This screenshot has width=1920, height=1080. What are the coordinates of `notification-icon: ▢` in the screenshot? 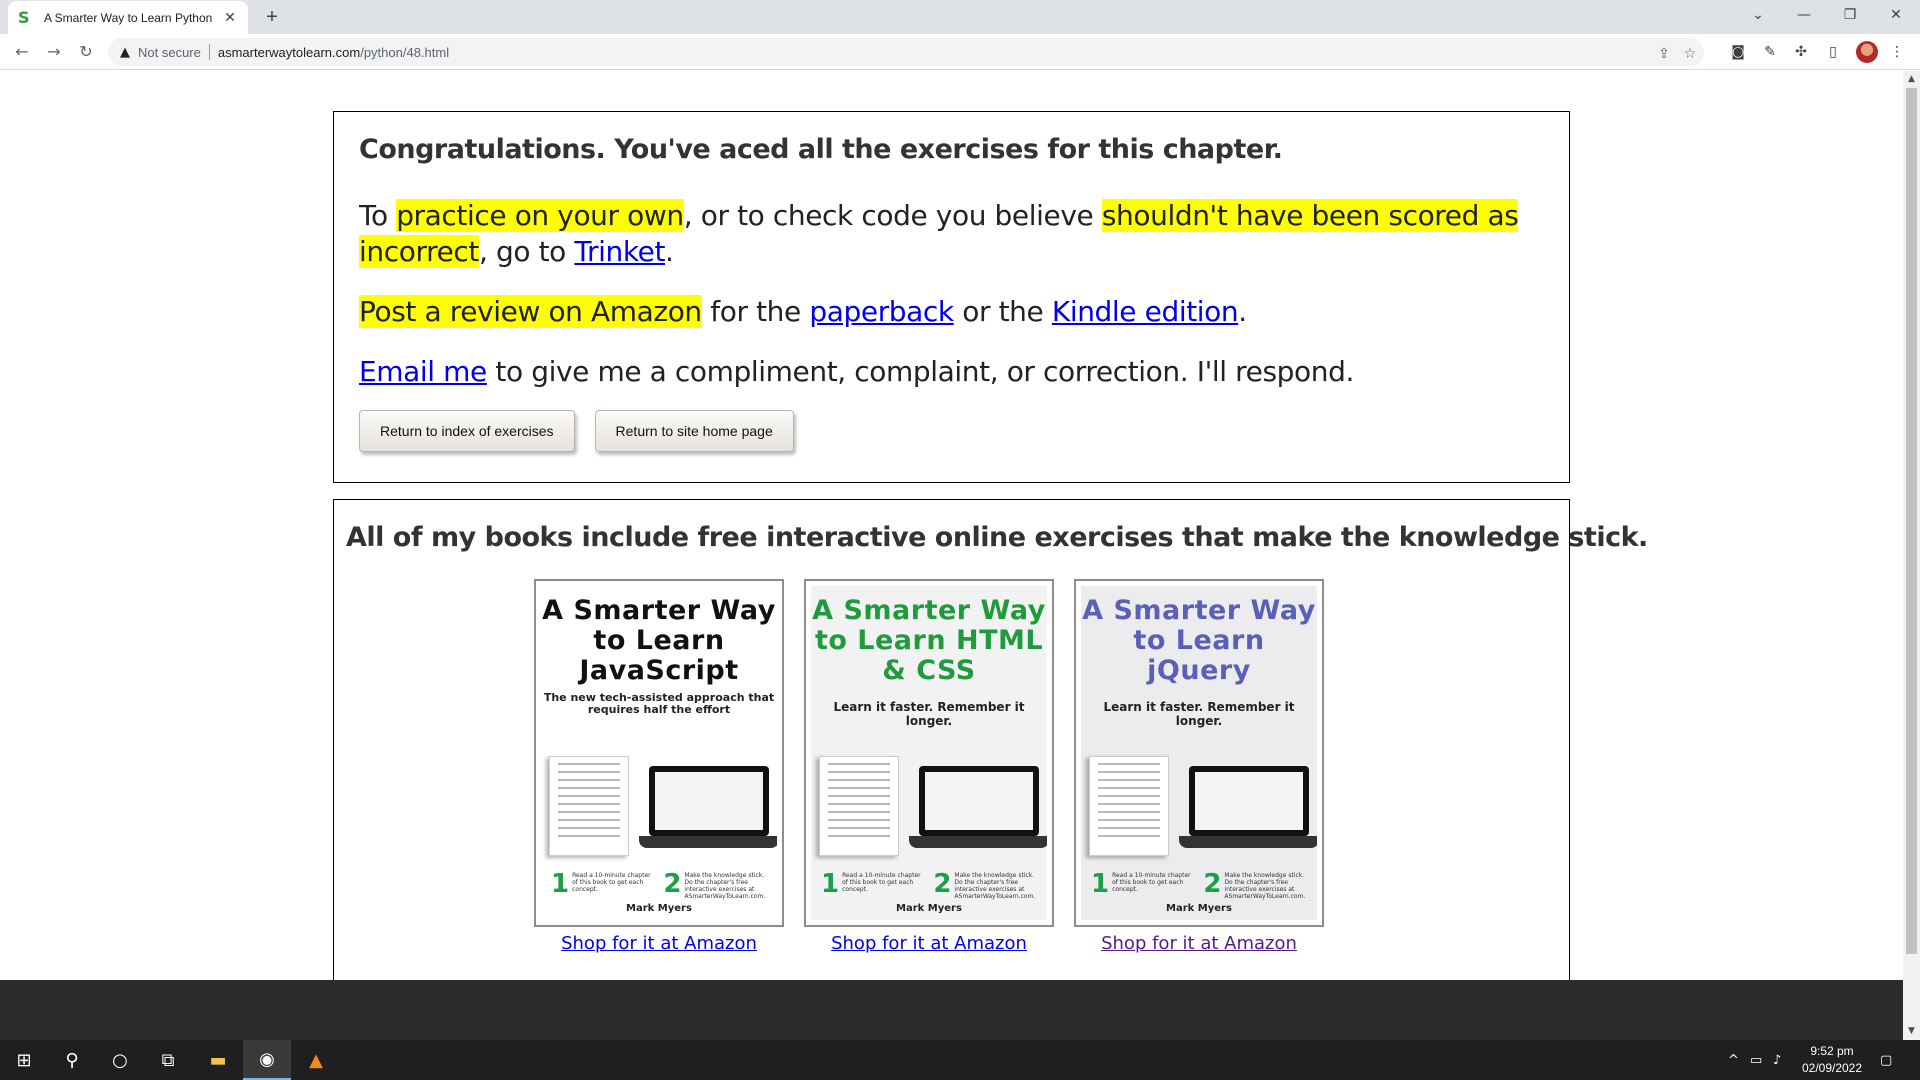 It's located at (1886, 1060).